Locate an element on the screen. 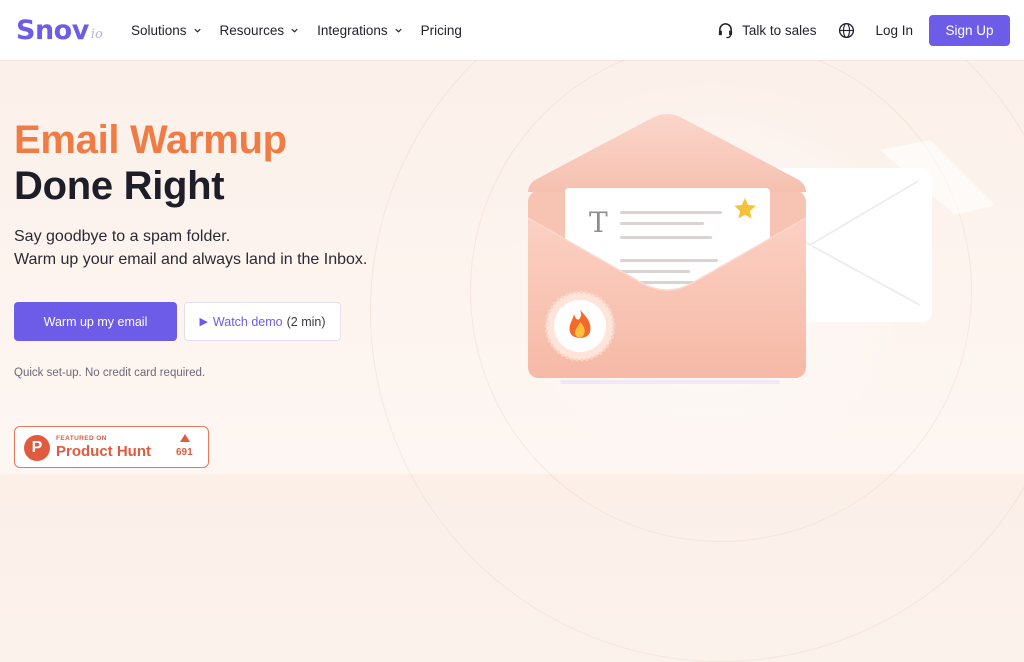  product-hunt-name: Product Hunt is located at coordinates (103, 451).